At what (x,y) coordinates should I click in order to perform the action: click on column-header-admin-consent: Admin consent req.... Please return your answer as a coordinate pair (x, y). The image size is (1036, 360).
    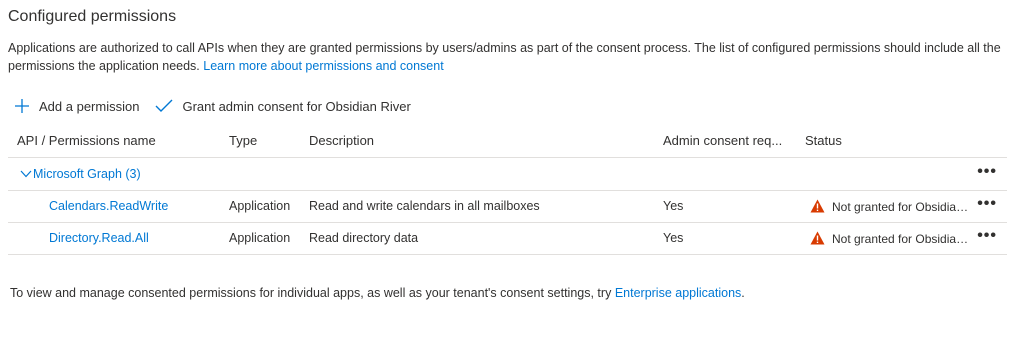
    Looking at the image, I should click on (722, 140).